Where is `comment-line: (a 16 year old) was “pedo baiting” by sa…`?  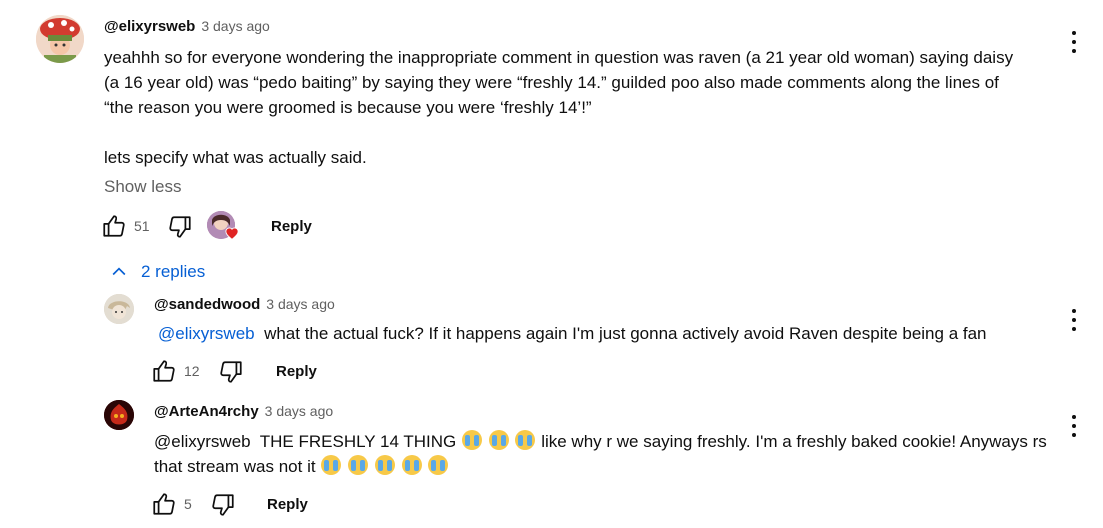
comment-line: (a 16 year old) was “pedo baiting” by sa… is located at coordinates (551, 82).